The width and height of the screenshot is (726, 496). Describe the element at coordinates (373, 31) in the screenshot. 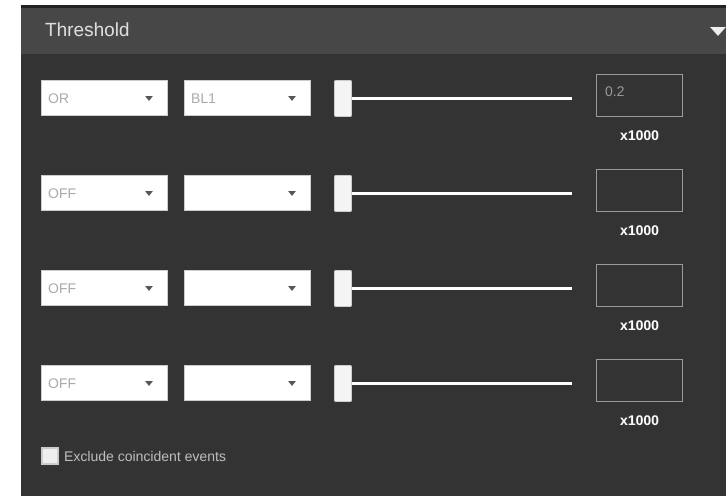

I see `panel-header: Threshold` at that location.